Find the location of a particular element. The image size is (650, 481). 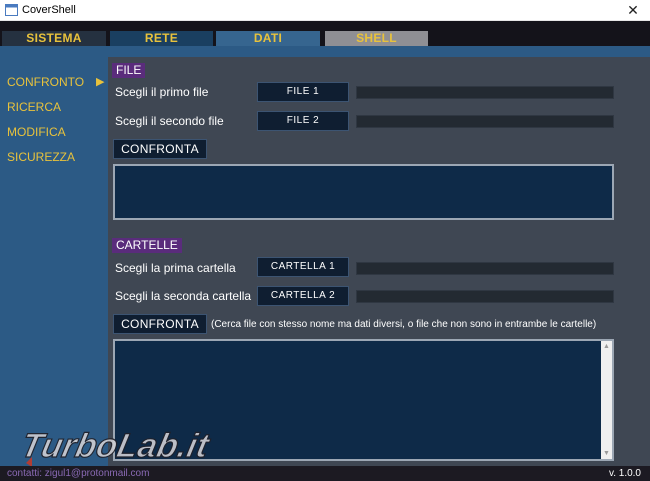

compare-files-button: CONFRONTA is located at coordinates (160, 149).